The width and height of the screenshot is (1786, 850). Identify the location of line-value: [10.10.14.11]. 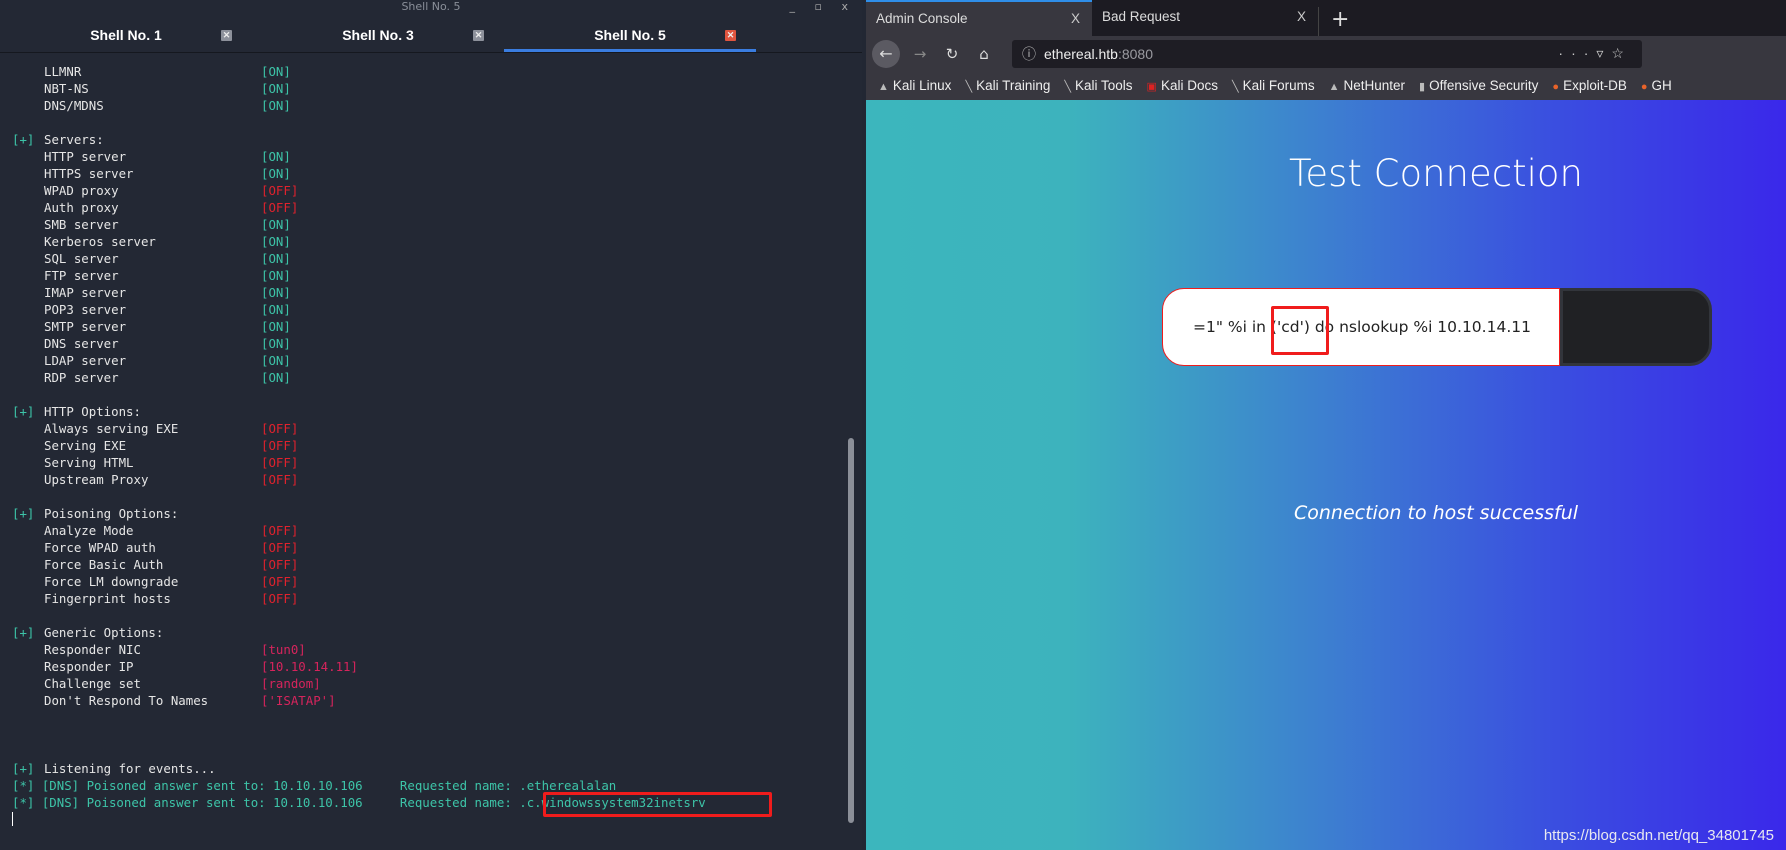
(309, 666).